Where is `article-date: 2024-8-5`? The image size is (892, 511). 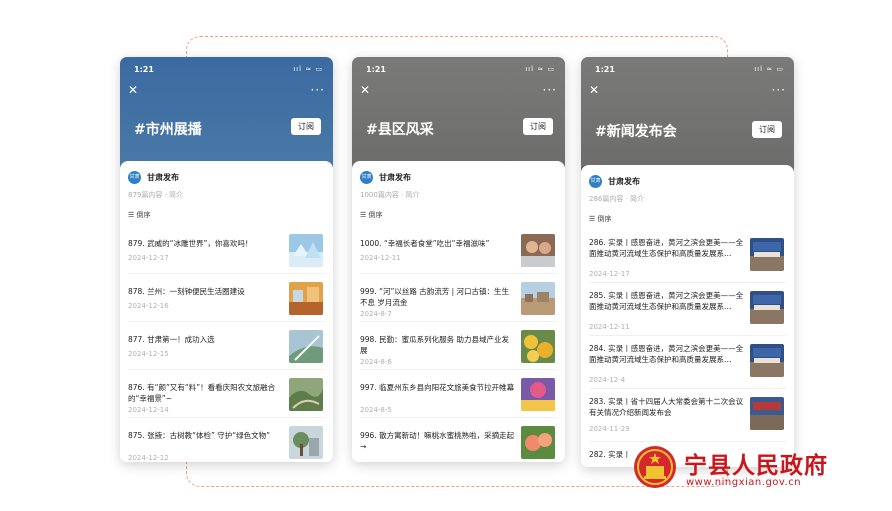
article-date: 2024-8-5 is located at coordinates (376, 410).